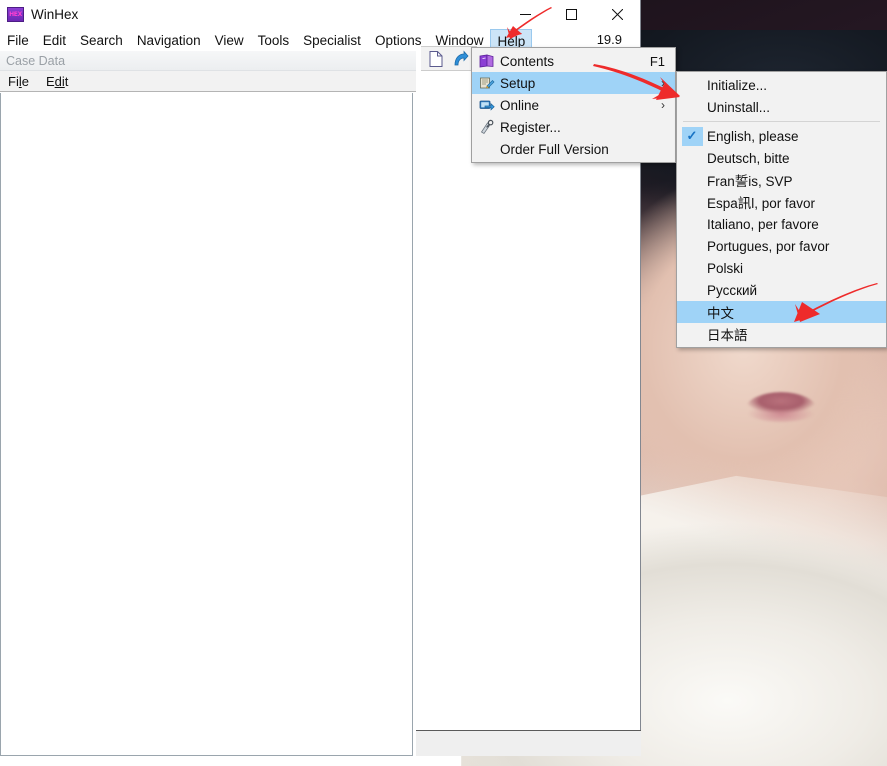 Image resolution: width=887 pixels, height=766 pixels. What do you see at coordinates (57, 81) in the screenshot?
I see `case-menu-edit: Edit` at bounding box center [57, 81].